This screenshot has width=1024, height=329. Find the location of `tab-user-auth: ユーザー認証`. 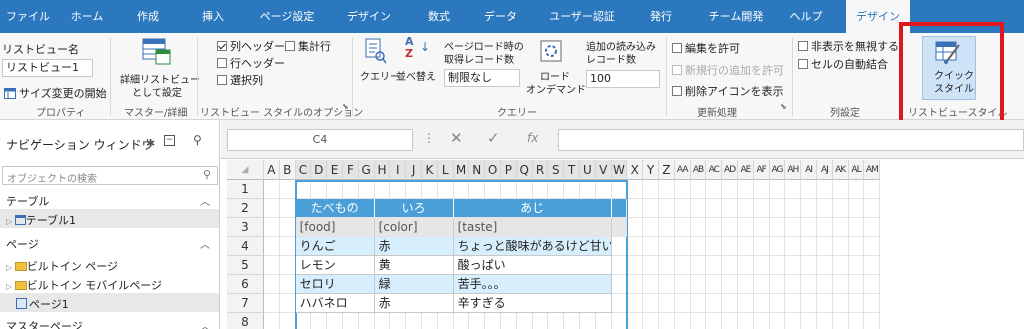

tab-user-auth: ユーザー認証 is located at coordinates (582, 16).